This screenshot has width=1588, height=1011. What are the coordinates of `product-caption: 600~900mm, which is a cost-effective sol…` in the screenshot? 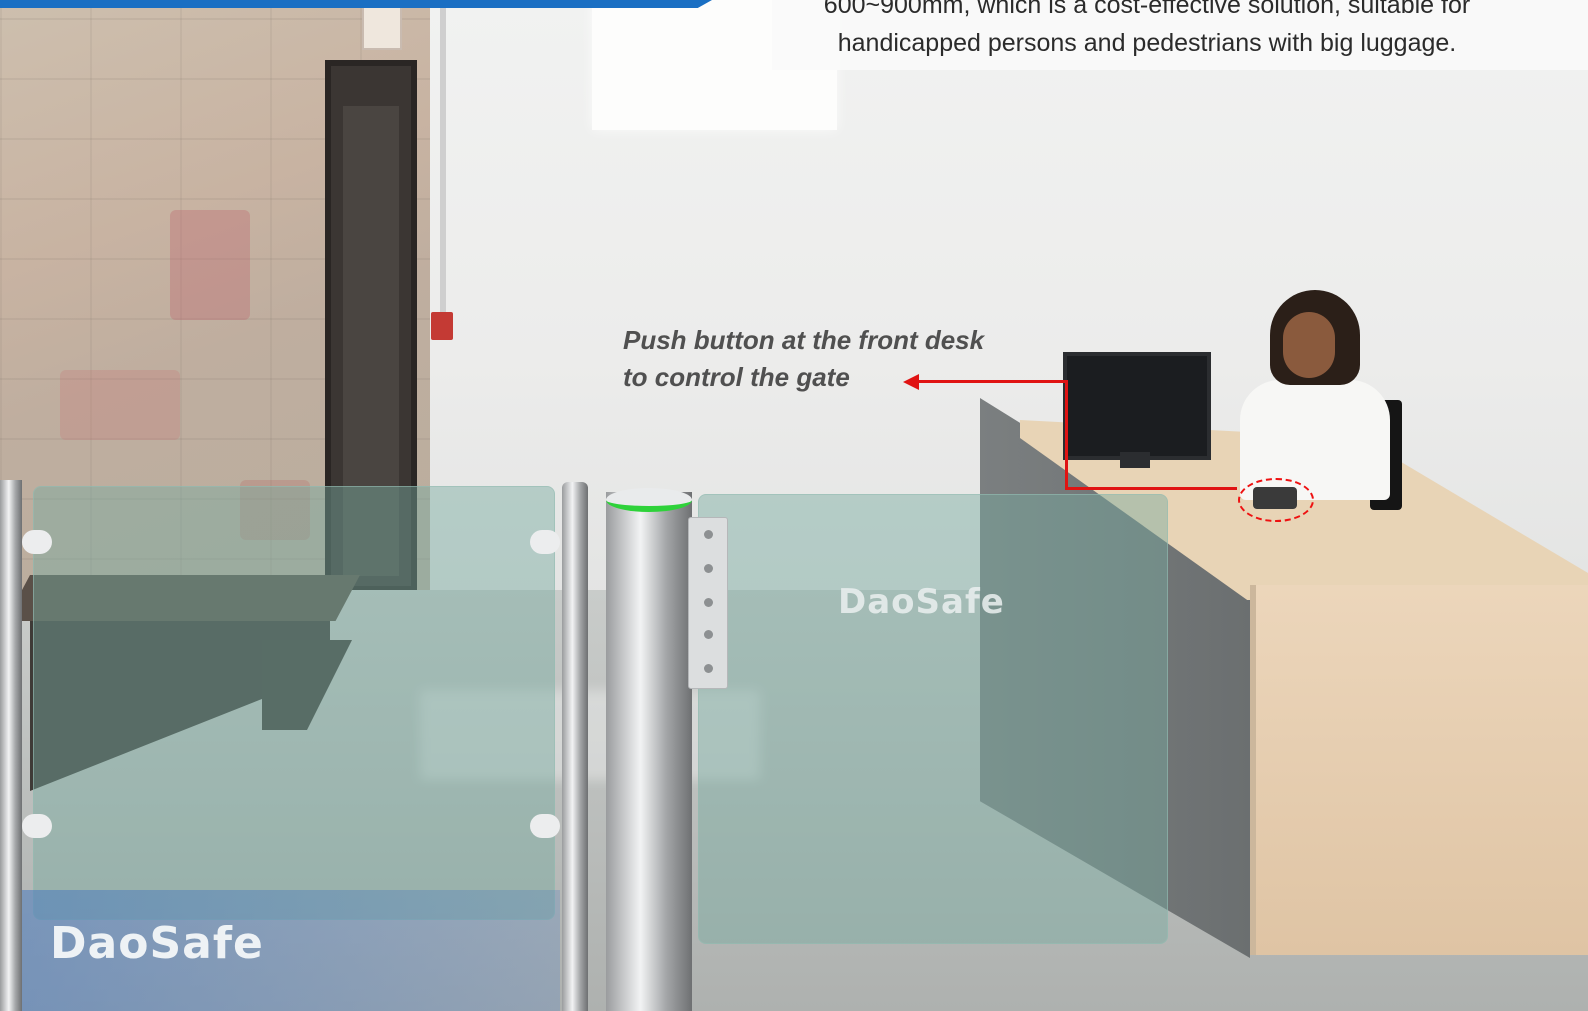 It's located at (1147, 31).